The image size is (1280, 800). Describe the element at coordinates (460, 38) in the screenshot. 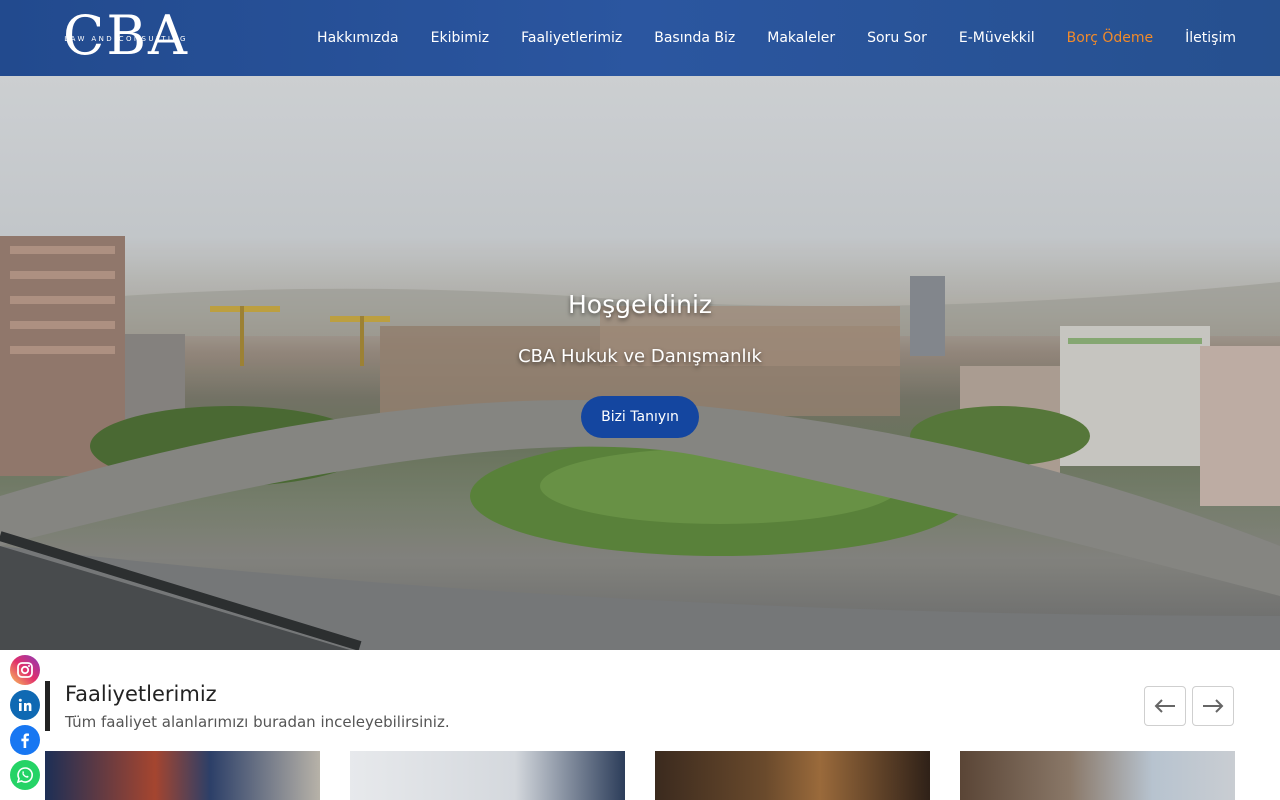

I see `nav-ekibimiz: Ekibimiz` at that location.